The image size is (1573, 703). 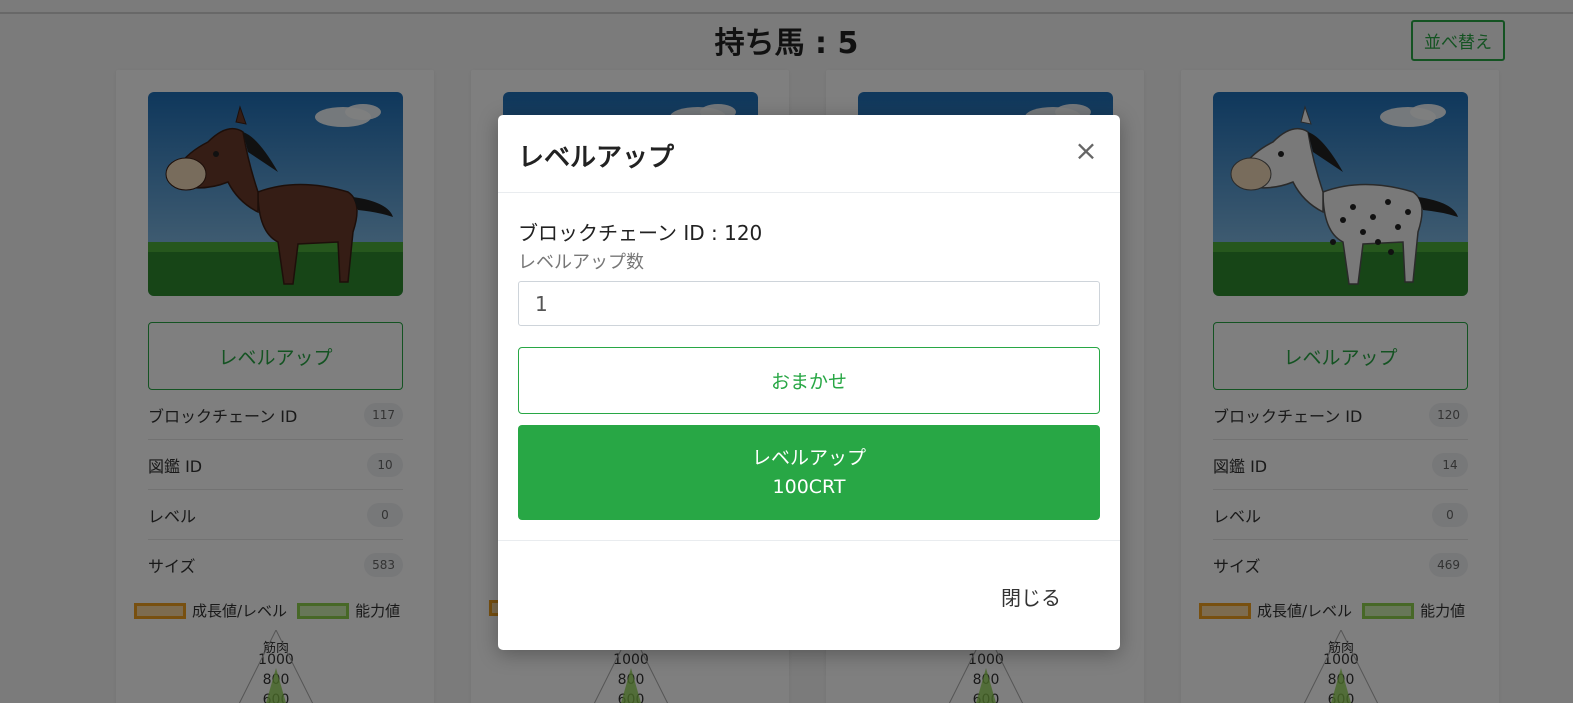 I want to click on levelup-cost: 100CRT, so click(x=809, y=486).